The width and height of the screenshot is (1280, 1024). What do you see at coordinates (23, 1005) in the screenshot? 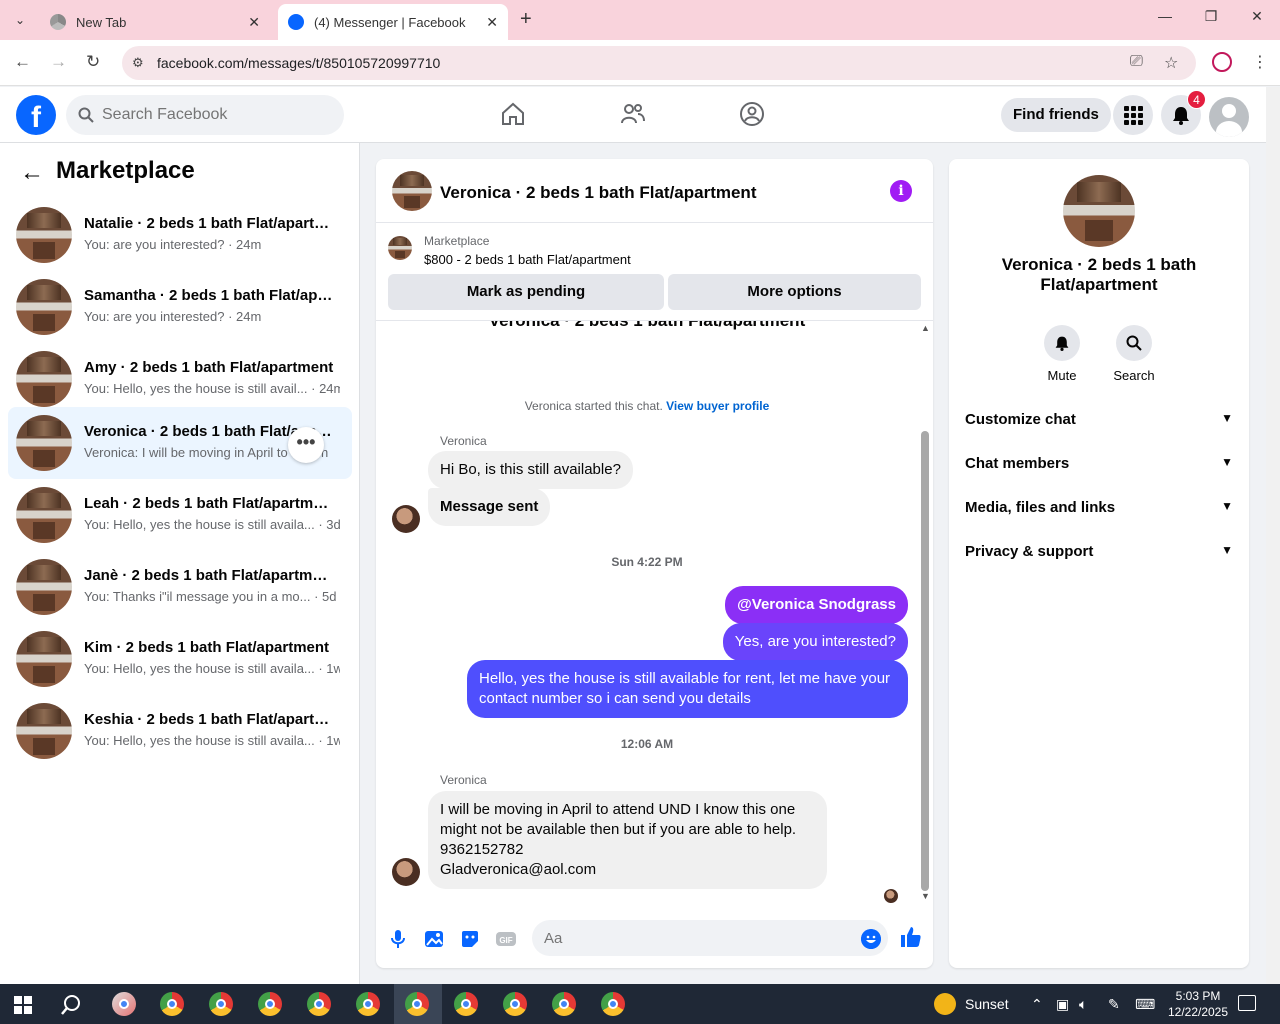
I see `windows-start-icon` at bounding box center [23, 1005].